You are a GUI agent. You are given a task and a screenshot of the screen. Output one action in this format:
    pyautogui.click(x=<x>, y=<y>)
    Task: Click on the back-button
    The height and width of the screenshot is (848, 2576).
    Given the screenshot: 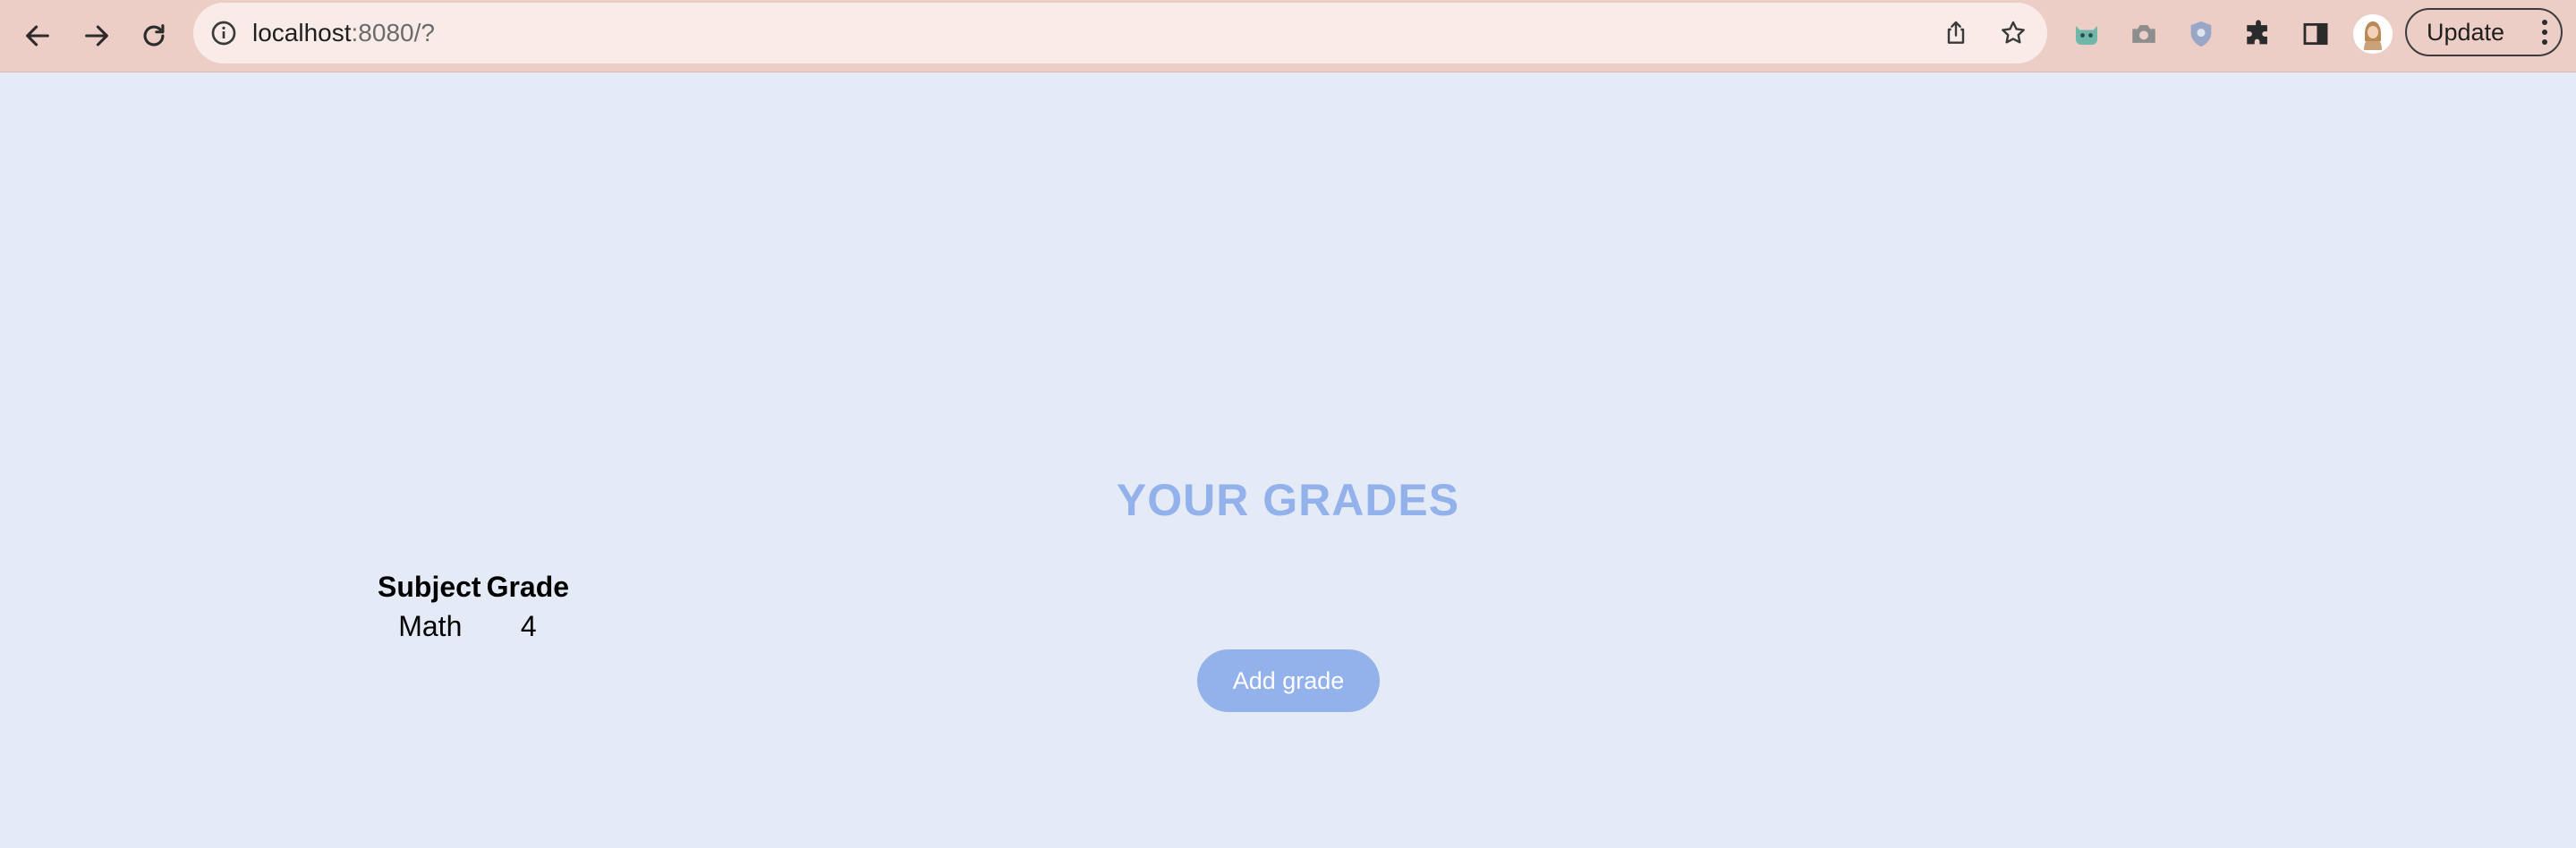 What is the action you would take?
    pyautogui.click(x=37, y=35)
    